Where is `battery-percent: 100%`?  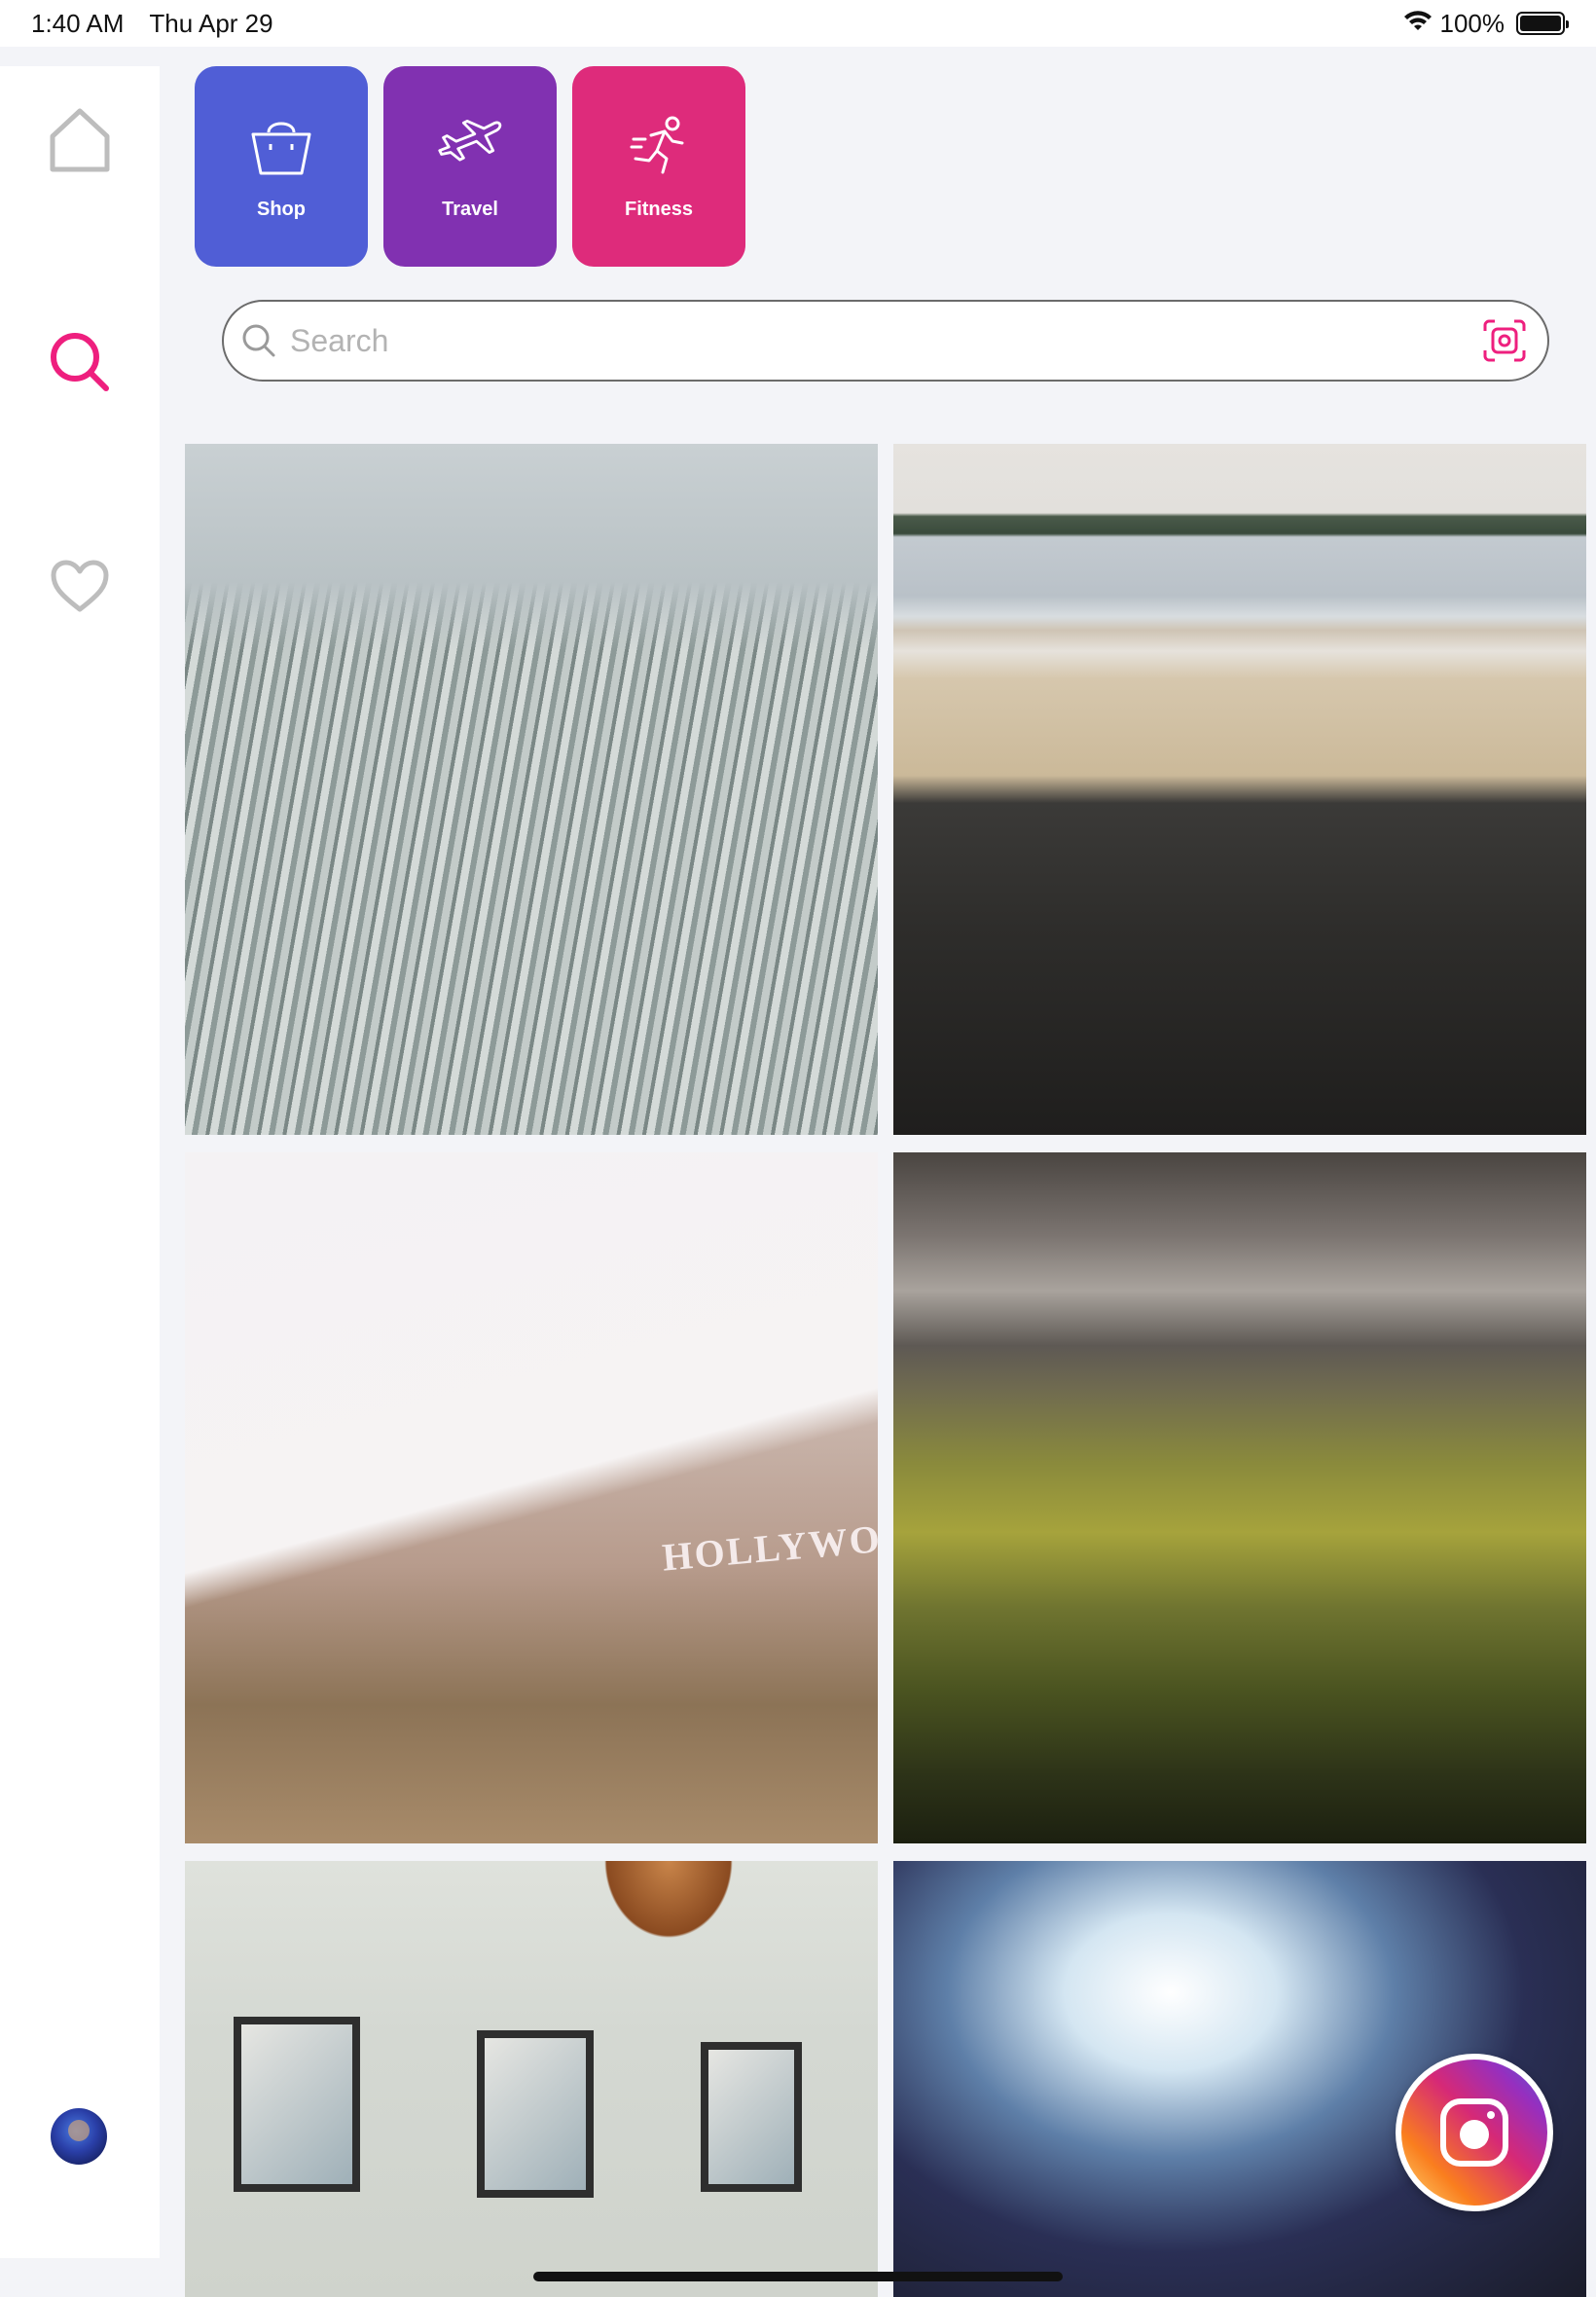
battery-percent: 100% is located at coordinates (1472, 23).